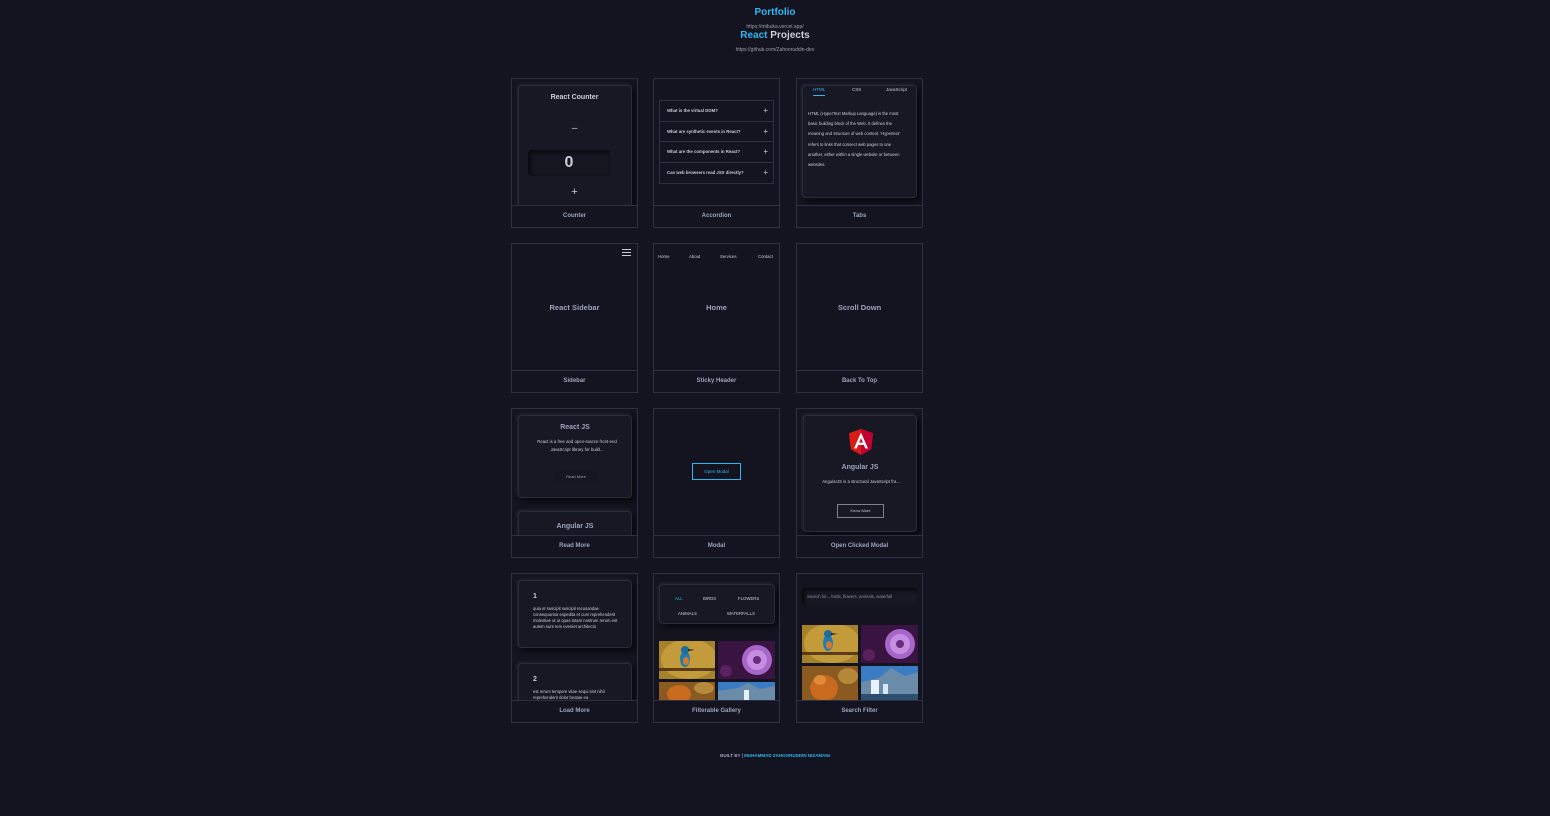  Describe the element at coordinates (775, 12) in the screenshot. I see `portfolio-title: Portfolio` at that location.